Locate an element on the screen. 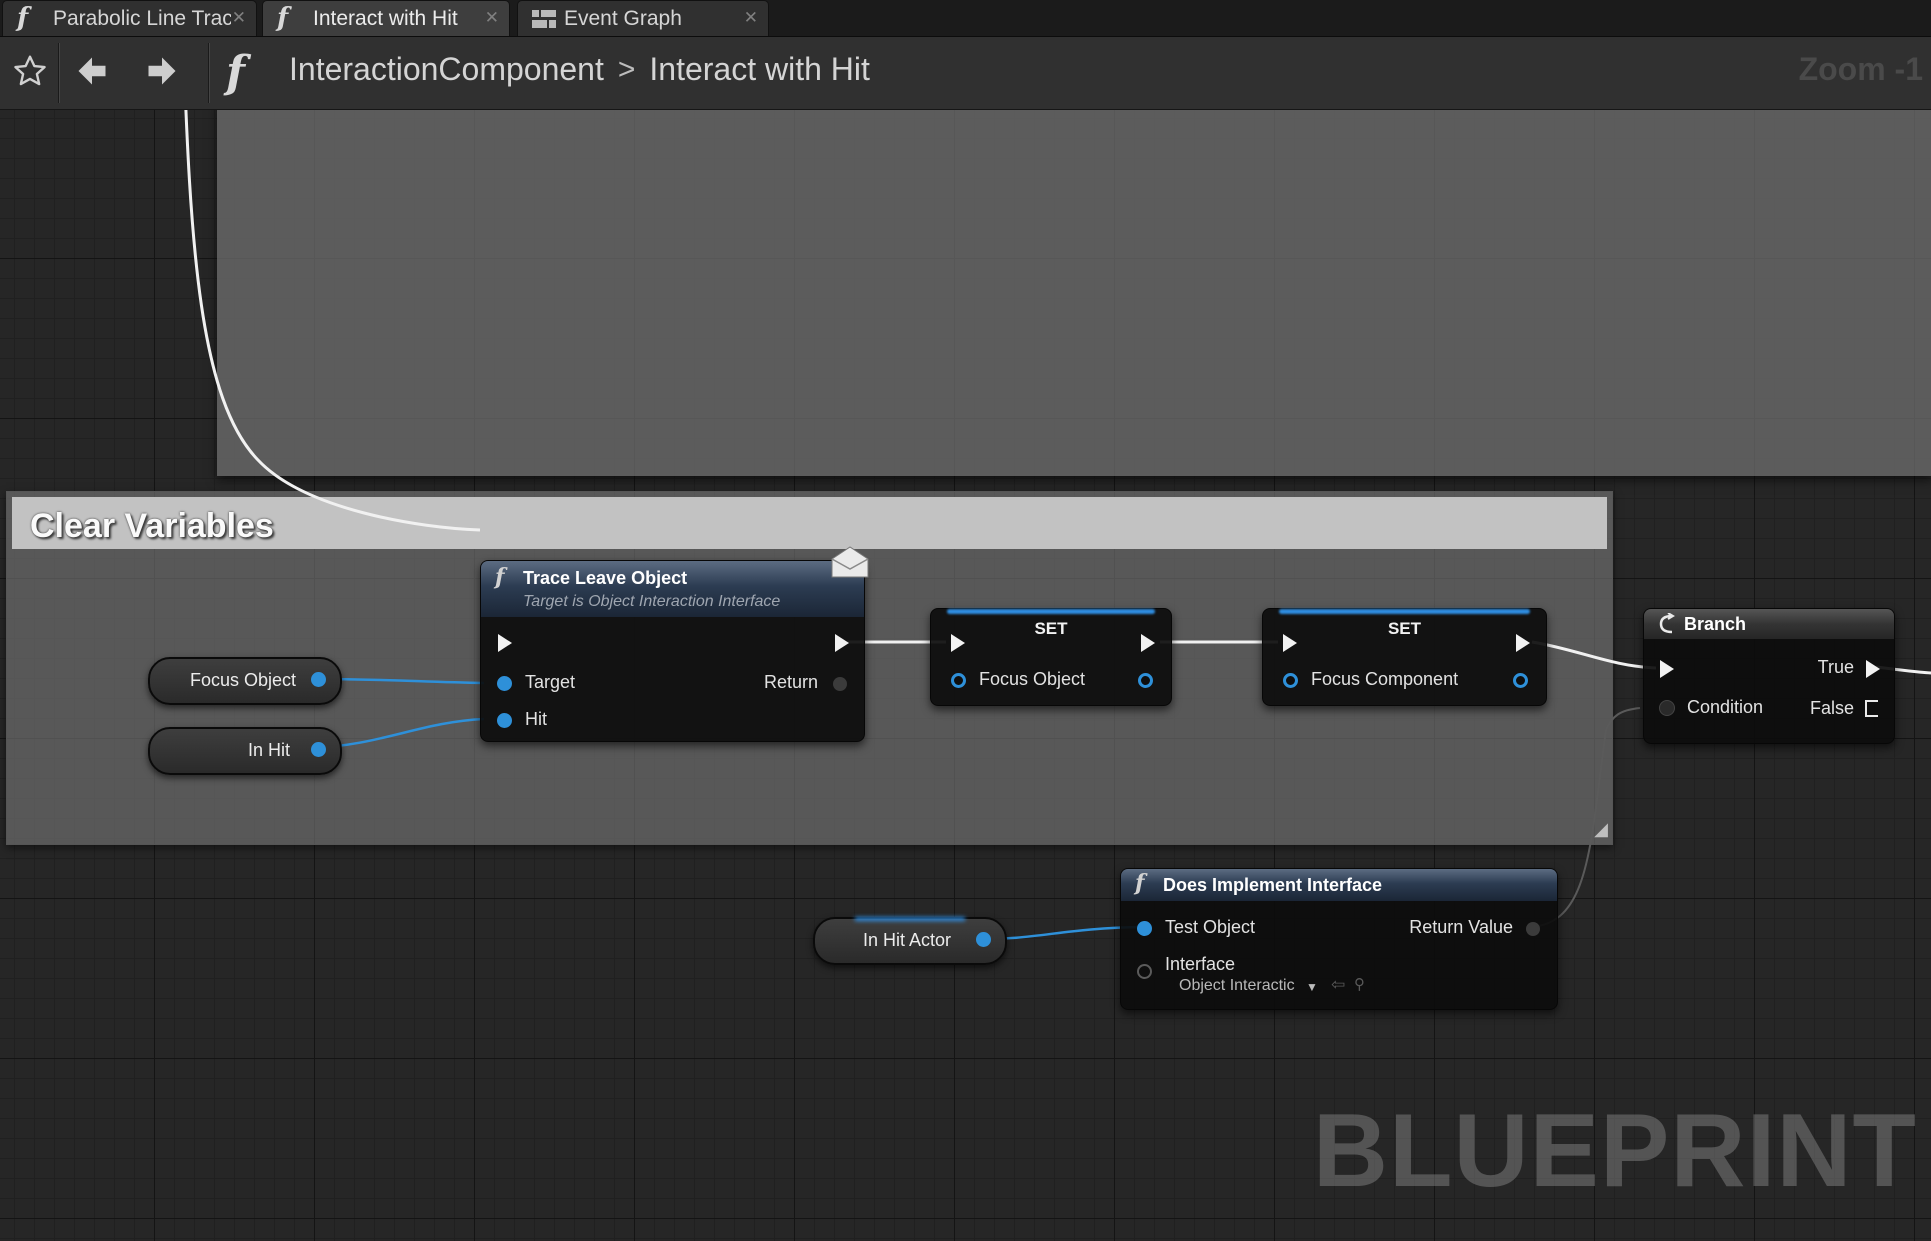 This screenshot has height=1241, width=1931. pin-label: Condition is located at coordinates (1725, 707).